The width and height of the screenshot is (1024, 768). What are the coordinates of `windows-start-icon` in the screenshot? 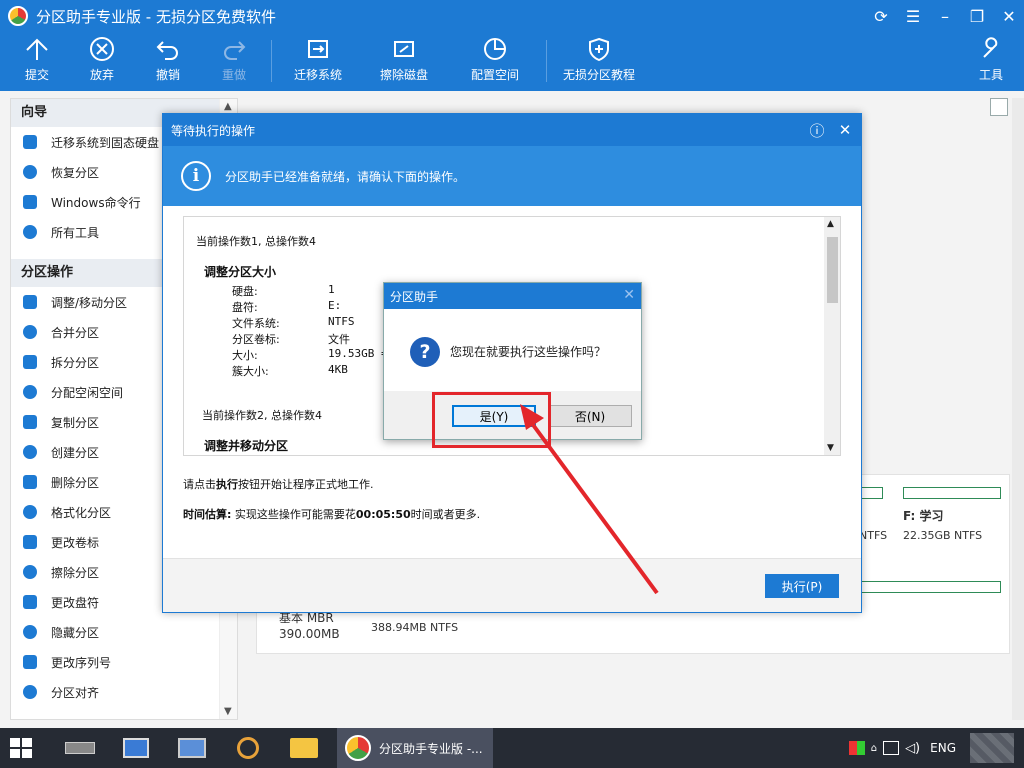 It's located at (21, 748).